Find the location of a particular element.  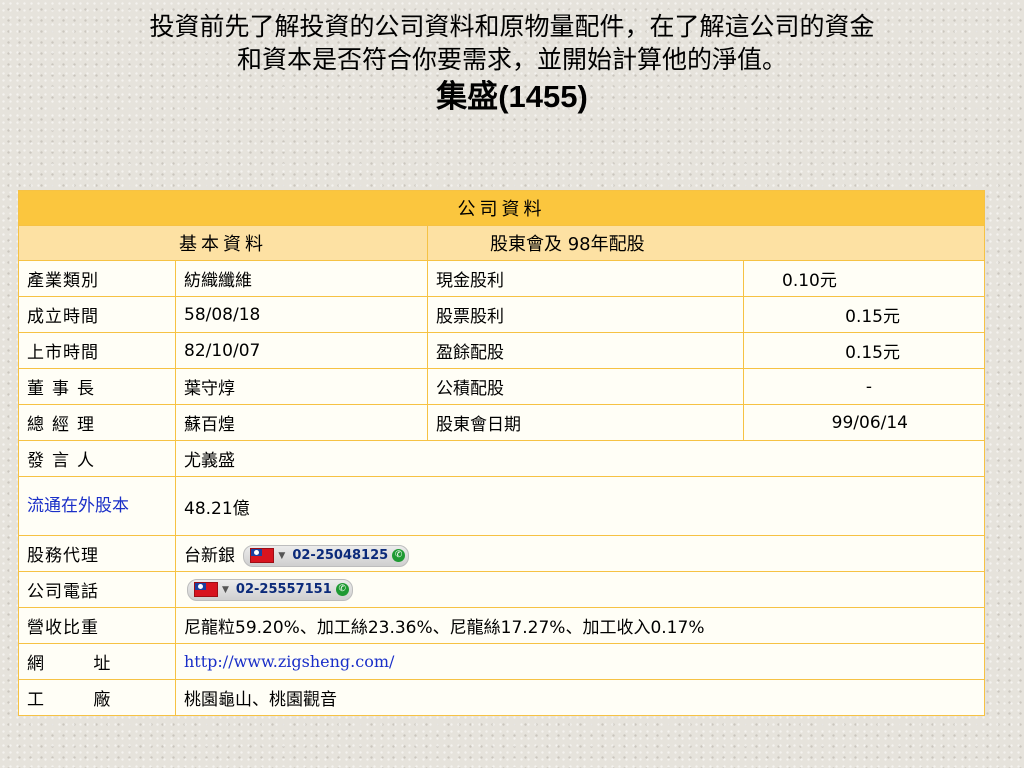

intro-line-1: 投資前先了解投資的公司資料和原物量配件，在了解這公司的資金 is located at coordinates (512, 26).